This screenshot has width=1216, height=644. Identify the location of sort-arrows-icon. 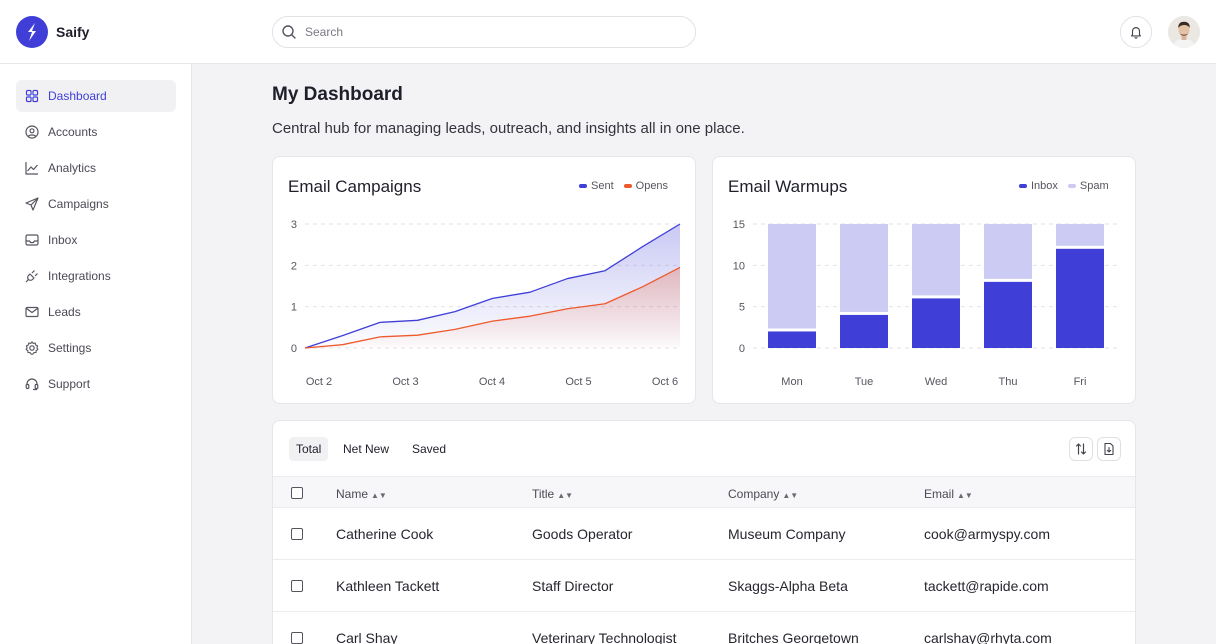
(1081, 449).